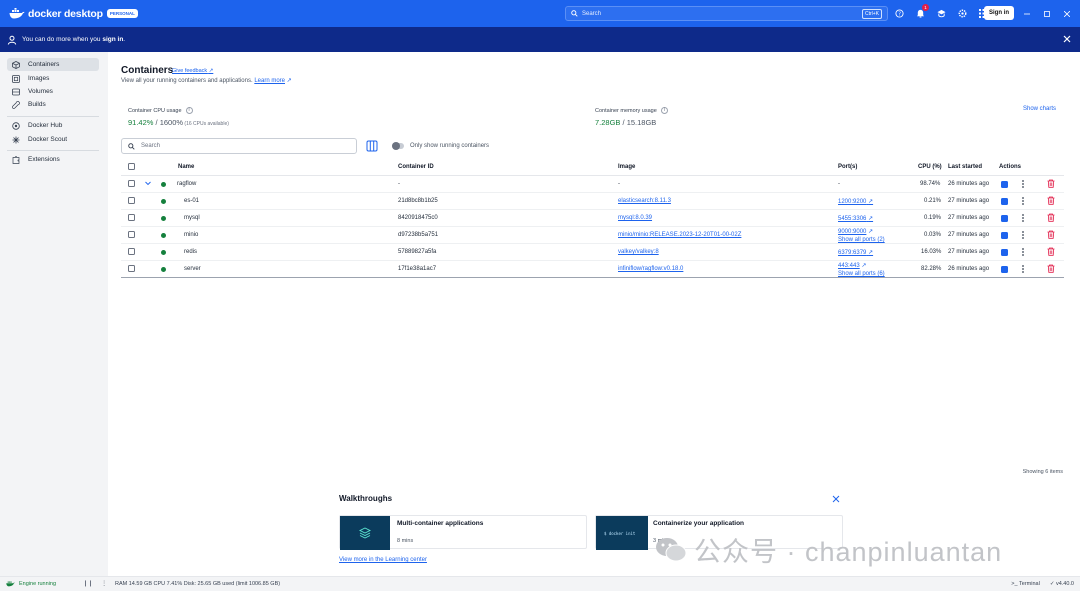 The height and width of the screenshot is (591, 1080). I want to click on settings-icon, so click(962, 13).